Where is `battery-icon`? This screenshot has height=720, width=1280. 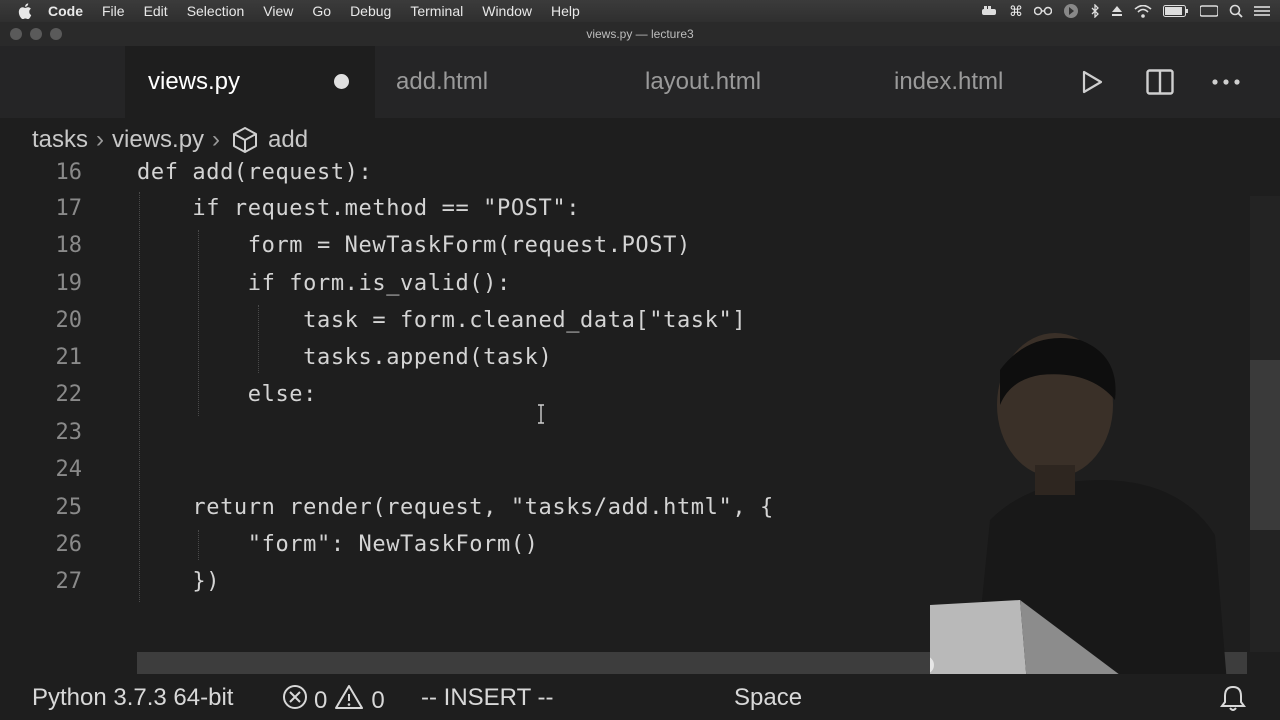 battery-icon is located at coordinates (1176, 11).